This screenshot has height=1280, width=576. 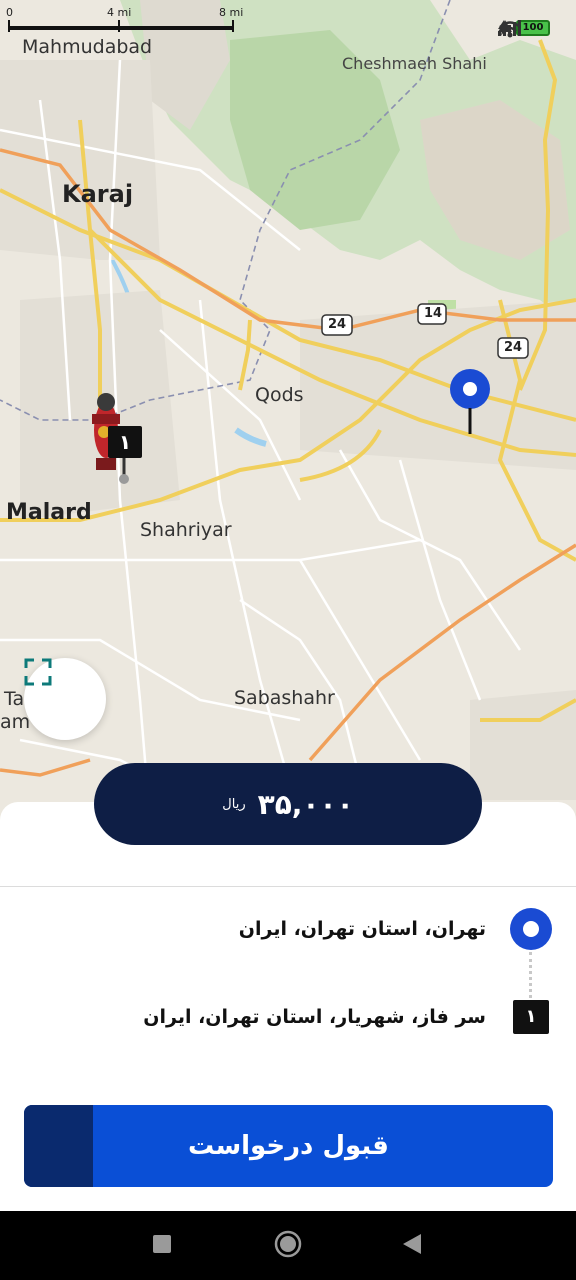 What do you see at coordinates (470, 401) in the screenshot?
I see `pickup-location-marker` at bounding box center [470, 401].